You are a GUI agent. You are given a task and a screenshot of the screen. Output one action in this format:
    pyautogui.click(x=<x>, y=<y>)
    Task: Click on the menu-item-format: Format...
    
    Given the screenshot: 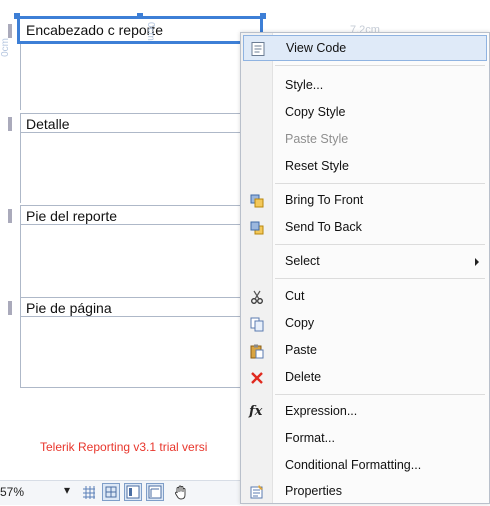 What is the action you would take?
    pyautogui.click(x=365, y=439)
    